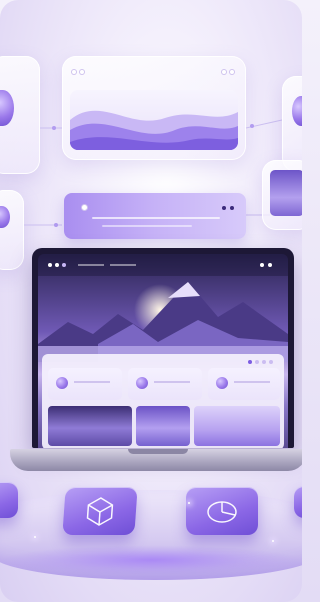 The height and width of the screenshot is (602, 320). What do you see at coordinates (158, 451) in the screenshot?
I see `laptop-notch` at bounding box center [158, 451].